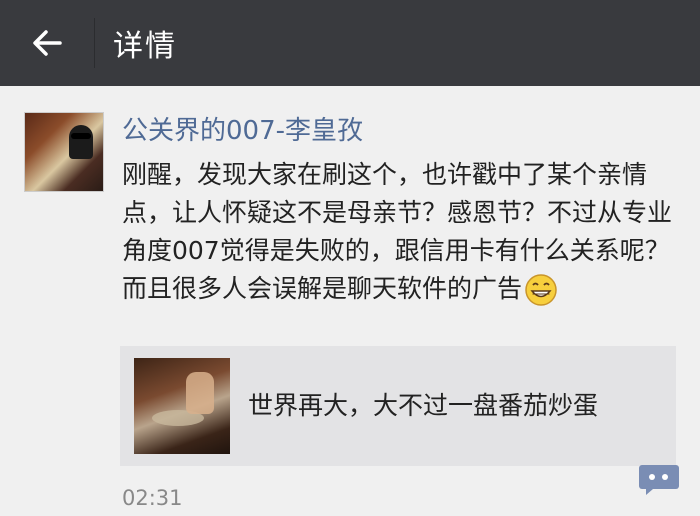 The image size is (700, 516). Describe the element at coordinates (145, 46) in the screenshot. I see `page-title: 详情` at that location.